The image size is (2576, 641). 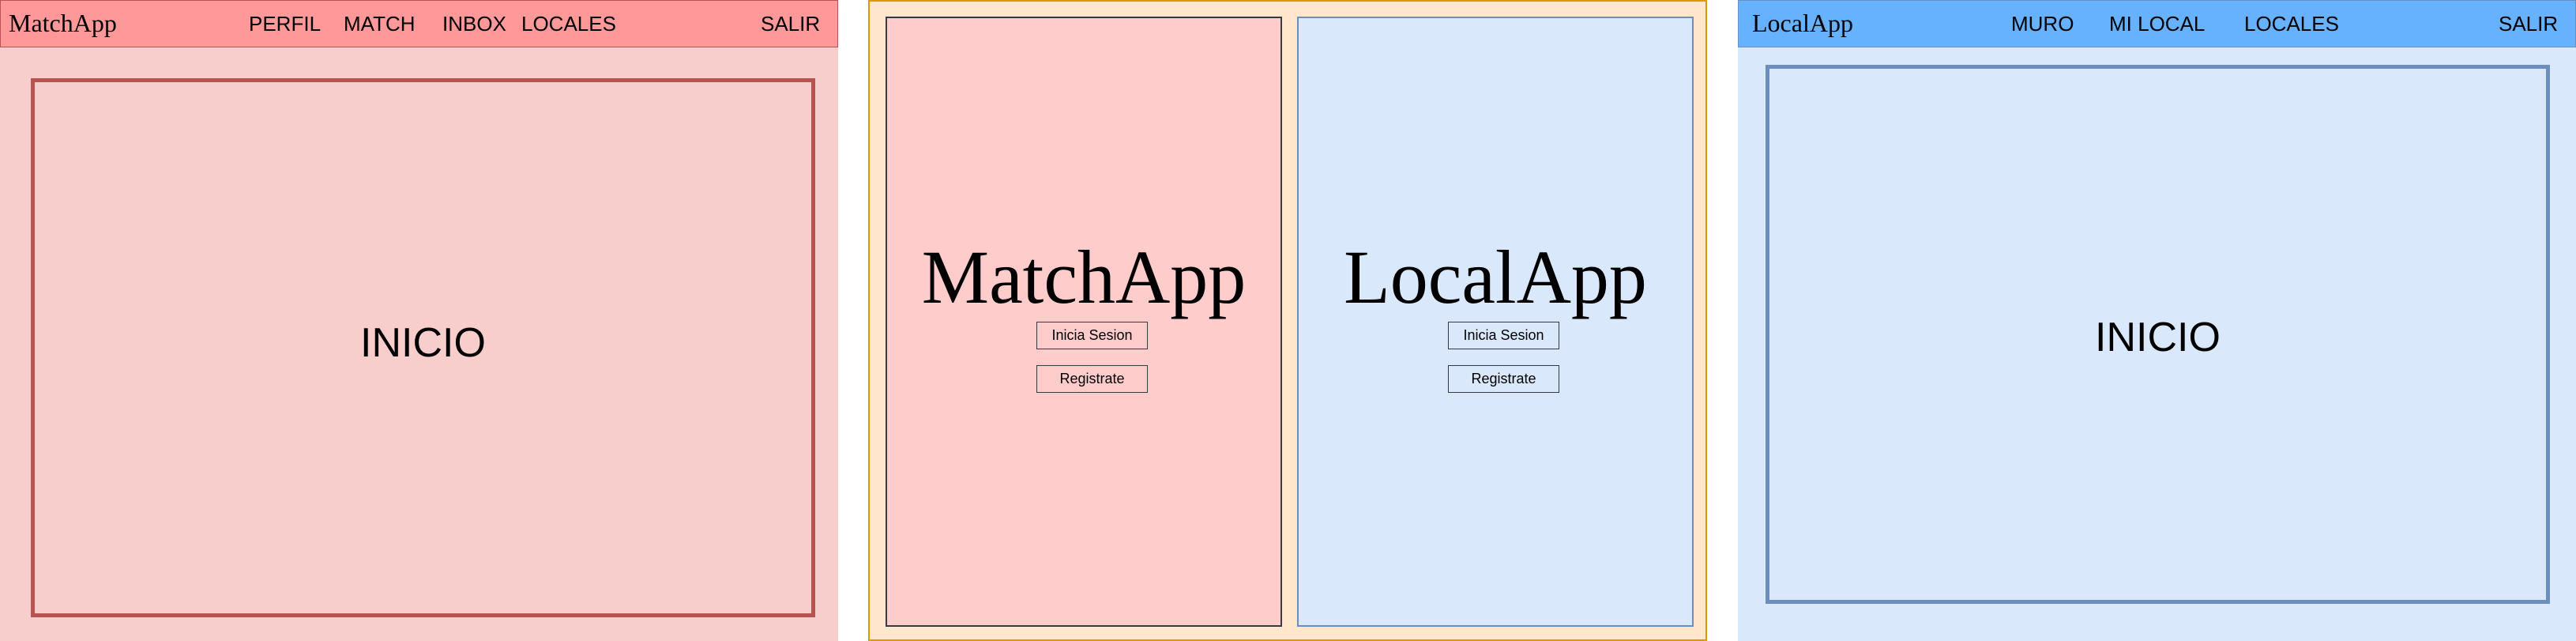 What do you see at coordinates (1495, 277) in the screenshot?
I see `localapp-login-title: LocalApp` at bounding box center [1495, 277].